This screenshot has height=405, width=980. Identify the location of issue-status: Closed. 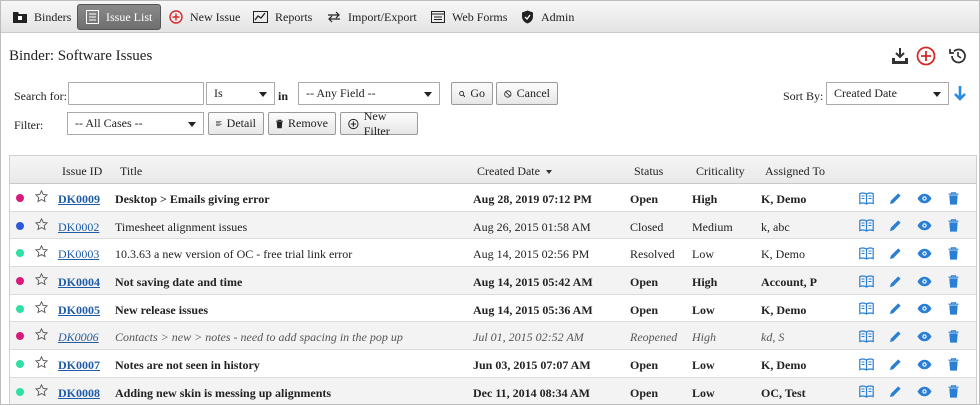
(647, 226).